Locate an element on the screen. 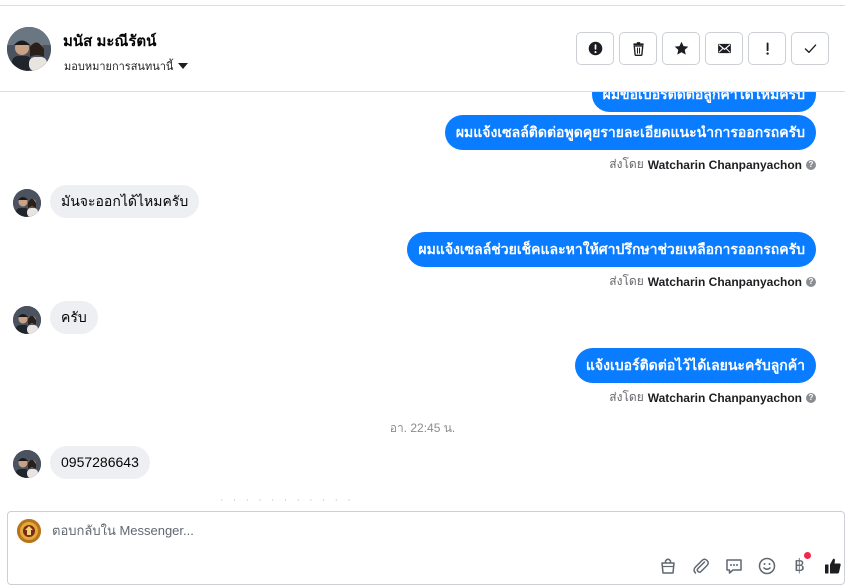 The height and width of the screenshot is (588, 845). smiley-icon is located at coordinates (766, 565).